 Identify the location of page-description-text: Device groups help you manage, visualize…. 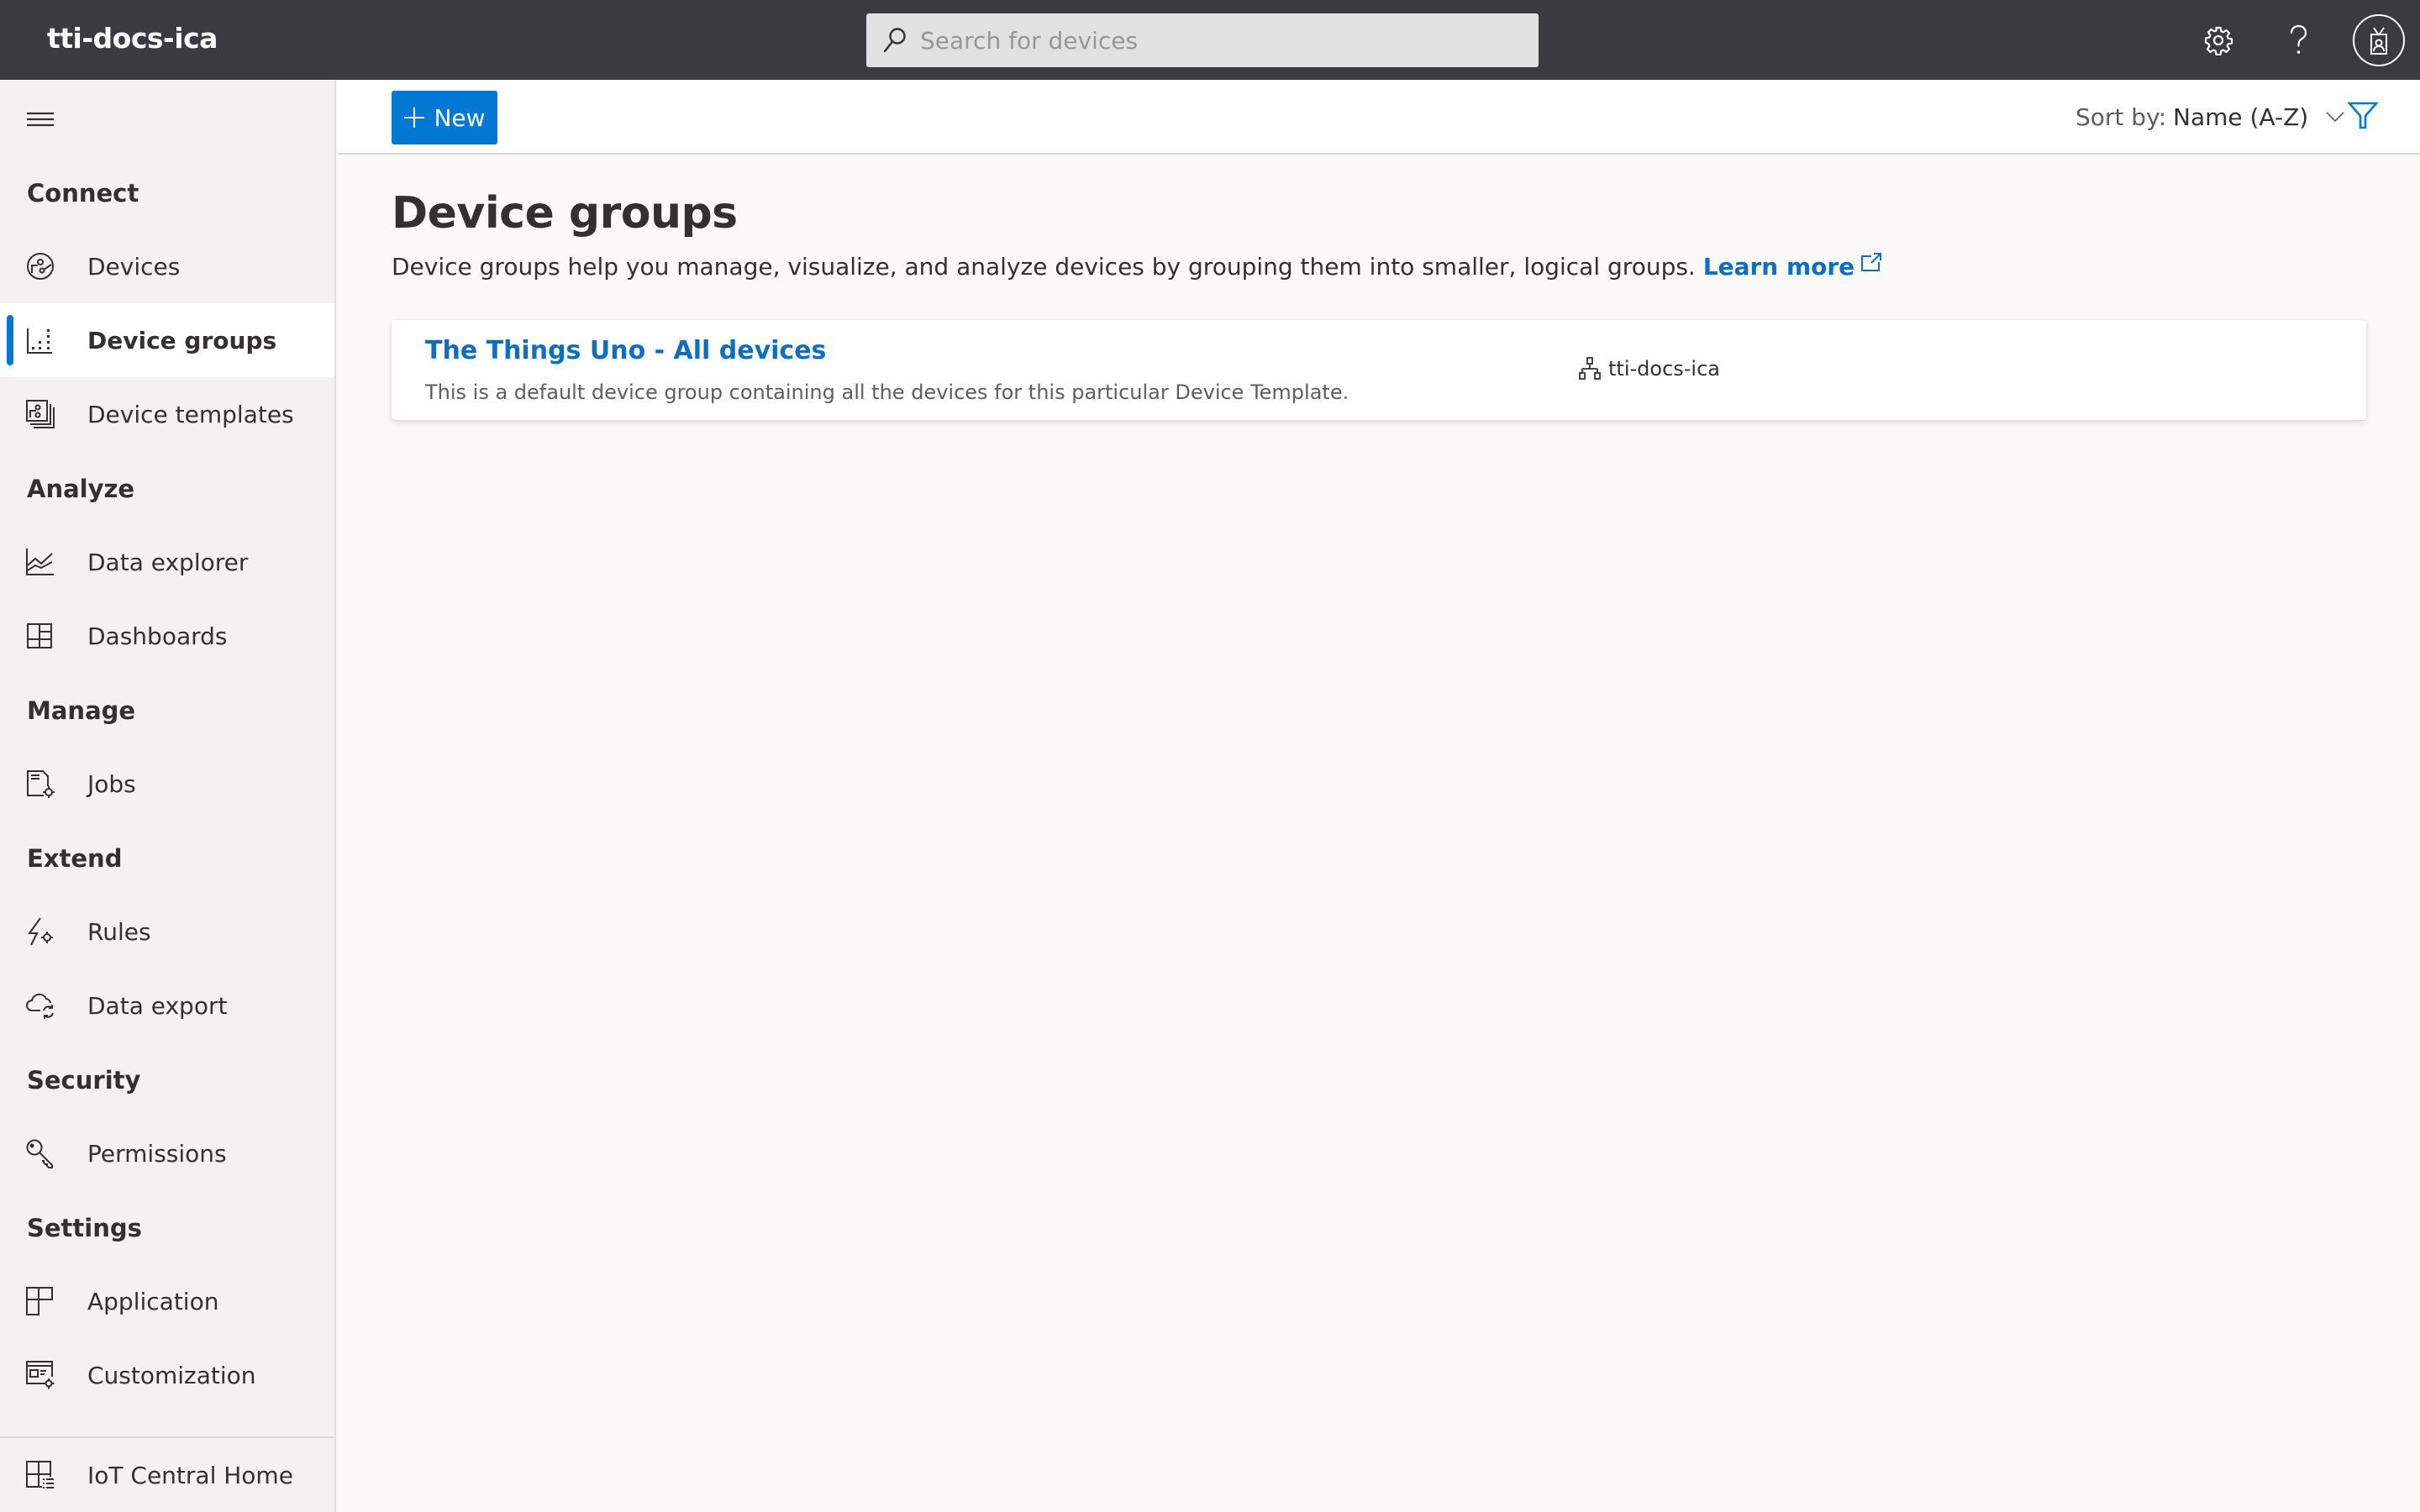
(1044, 267).